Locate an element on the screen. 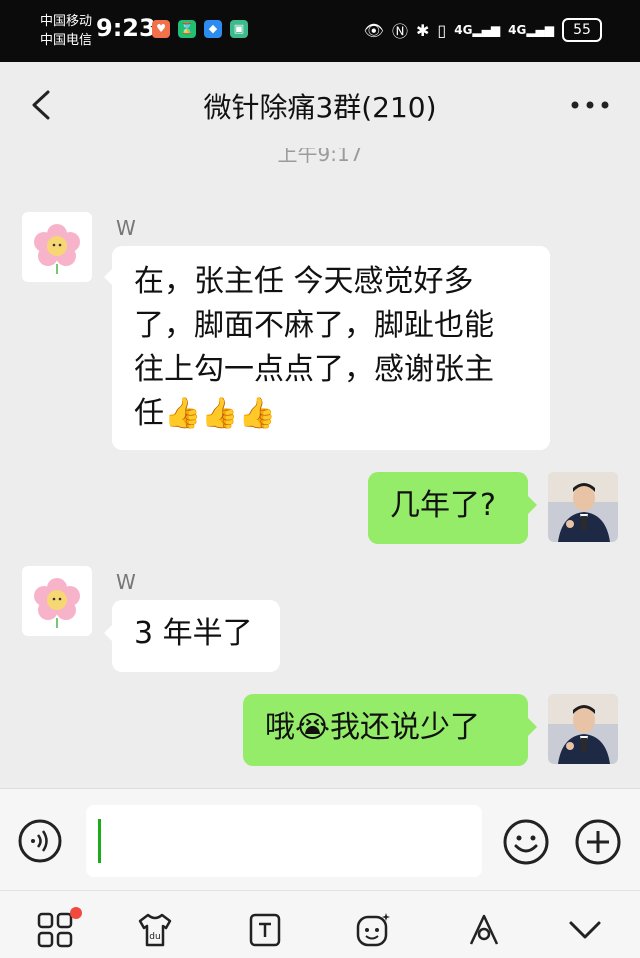 The width and height of the screenshot is (640, 958). carrier-labels: 中国移动 中国电信 is located at coordinates (66, 31).